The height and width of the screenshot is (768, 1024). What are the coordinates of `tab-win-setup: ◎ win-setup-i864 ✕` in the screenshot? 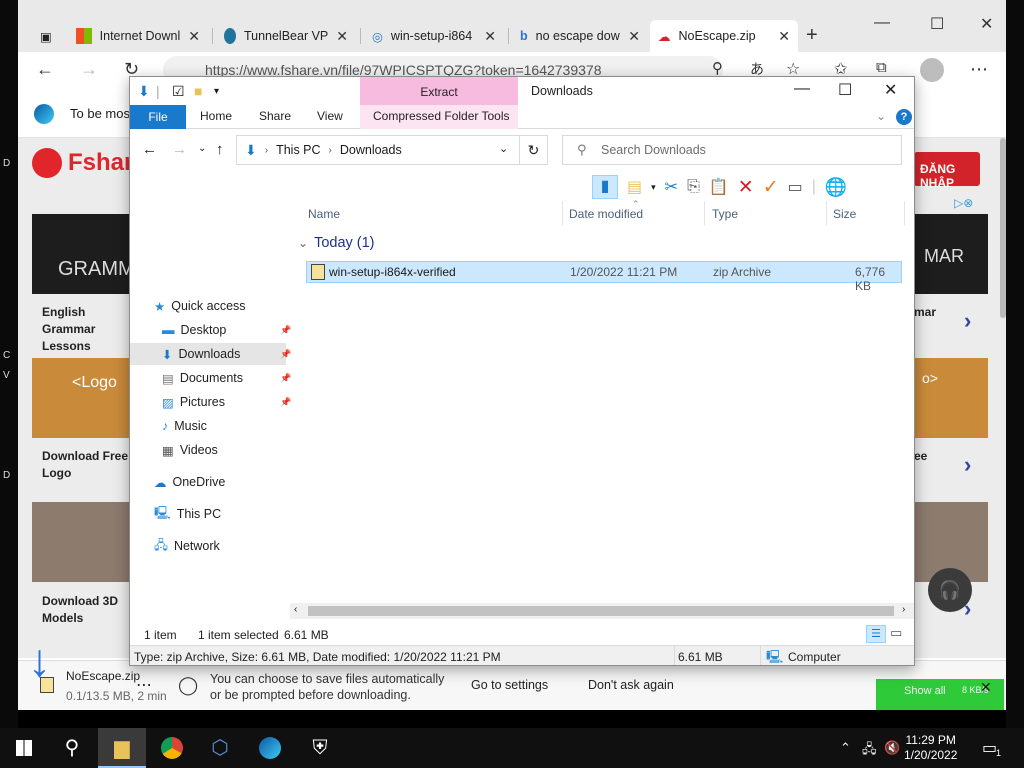 It's located at (434, 36).